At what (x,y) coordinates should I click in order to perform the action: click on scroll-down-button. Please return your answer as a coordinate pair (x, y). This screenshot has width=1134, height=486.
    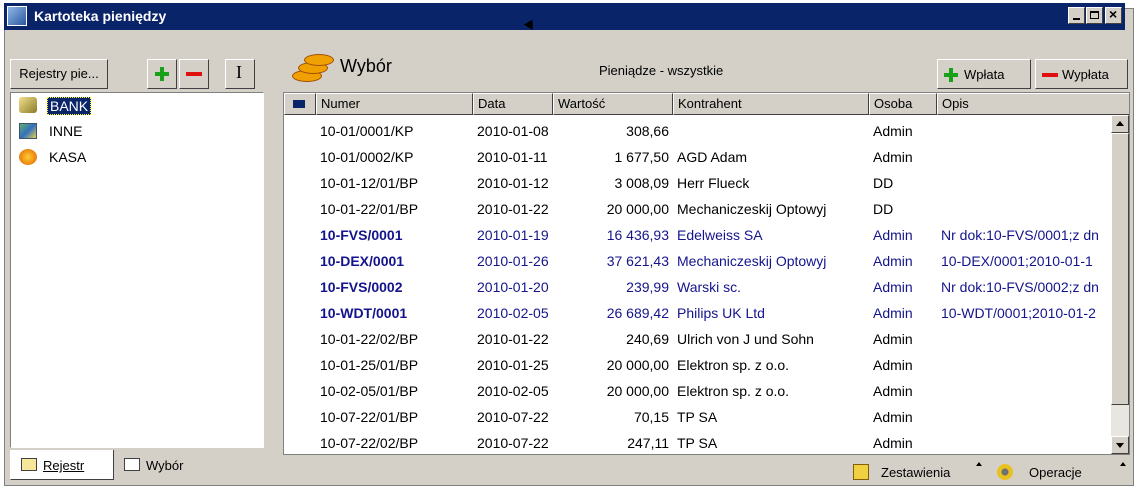
    Looking at the image, I should click on (1120, 445).